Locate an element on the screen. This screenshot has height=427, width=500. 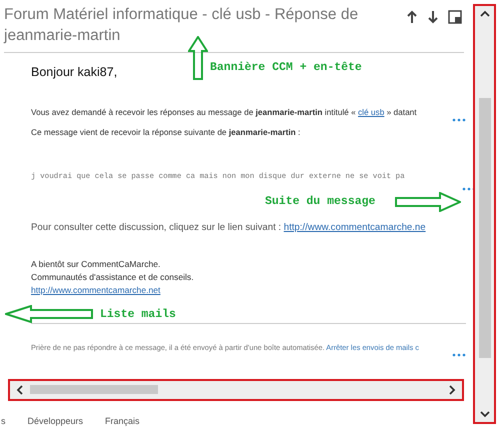
annotation-label: Suite du message is located at coordinates (320, 202).